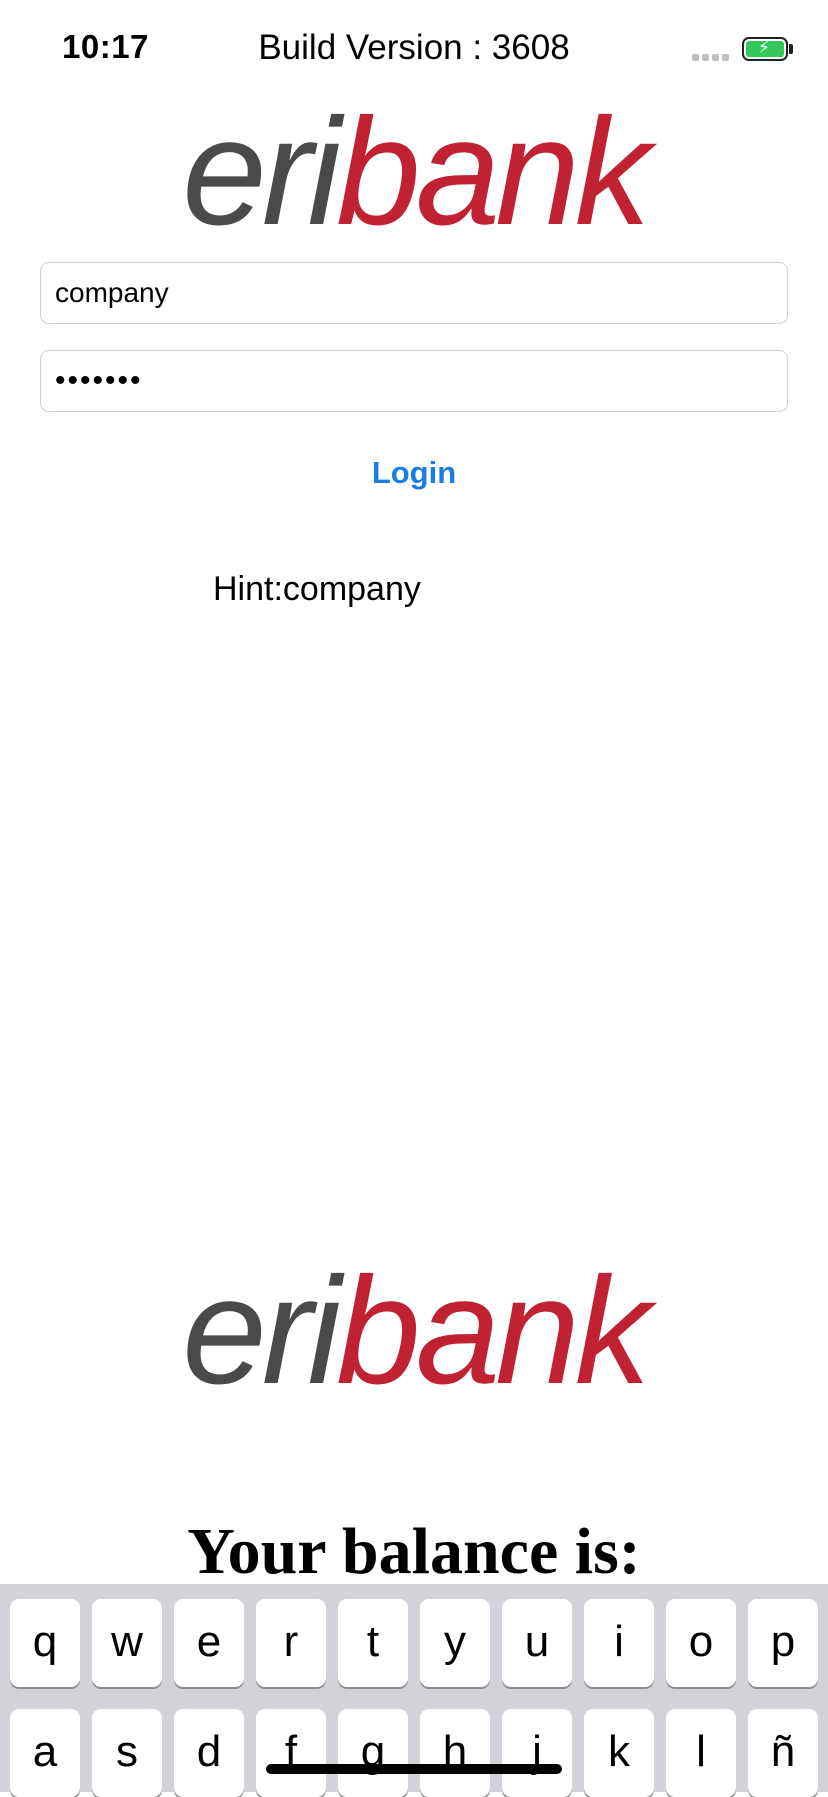  I want to click on key-t: t, so click(373, 1643).